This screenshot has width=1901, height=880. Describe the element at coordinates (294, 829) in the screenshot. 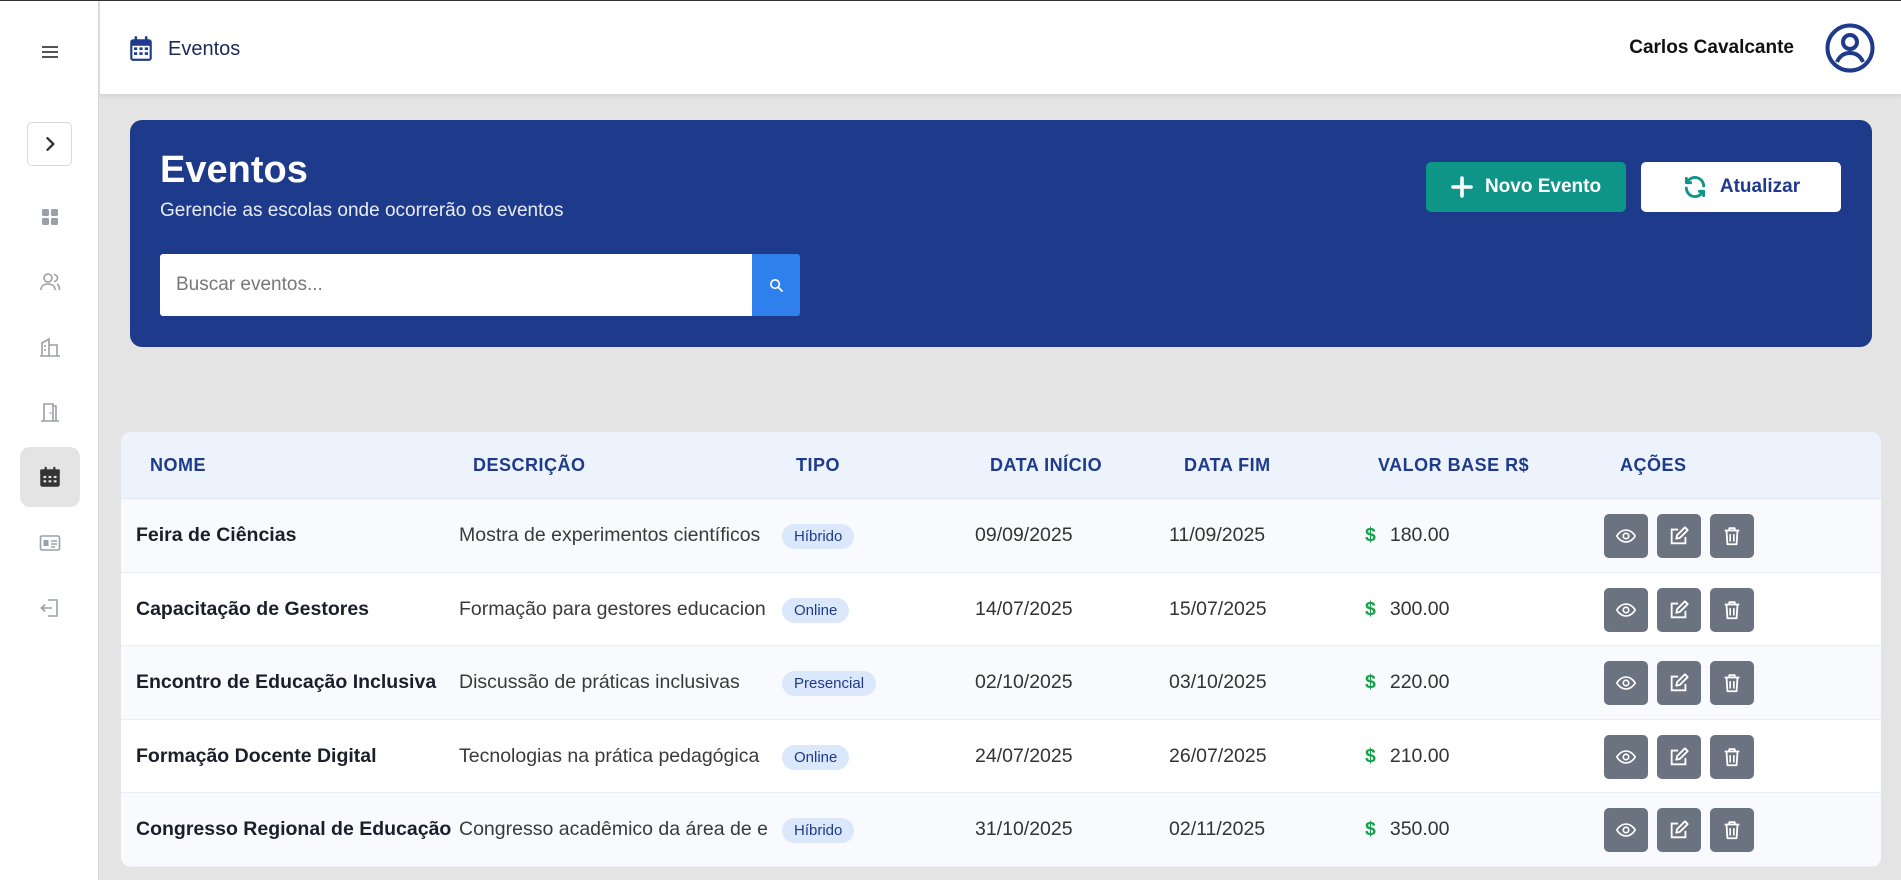

I see `event-name: Congresso Regional de Educação` at that location.